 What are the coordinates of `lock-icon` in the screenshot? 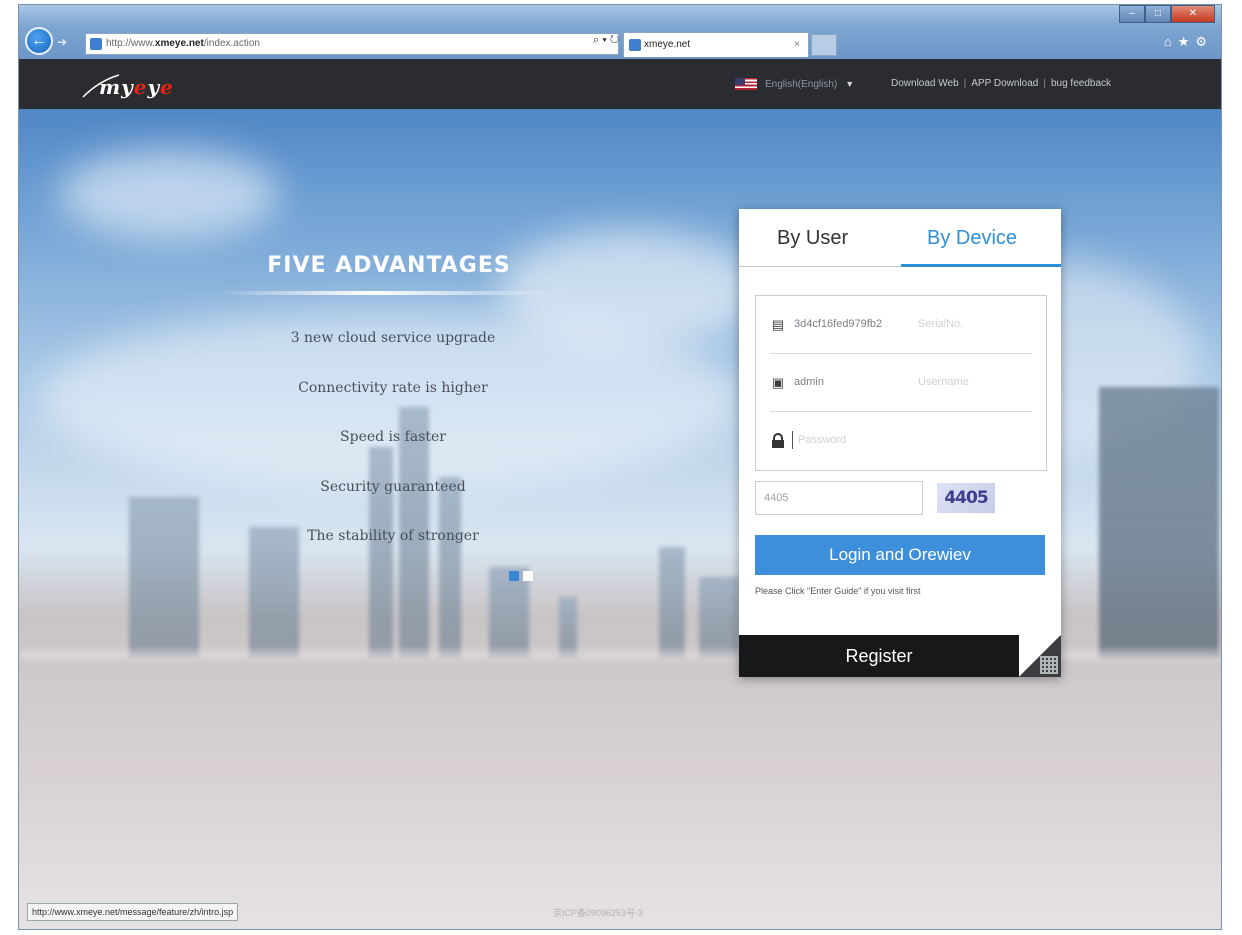 It's located at (778, 441).